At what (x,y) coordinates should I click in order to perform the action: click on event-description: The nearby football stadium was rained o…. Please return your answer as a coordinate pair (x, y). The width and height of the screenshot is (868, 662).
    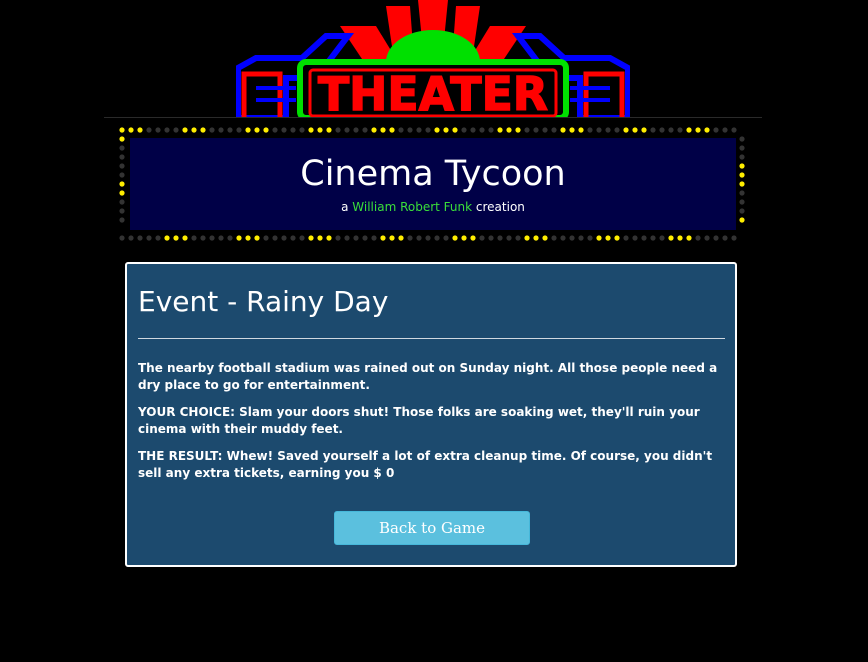
    Looking at the image, I should click on (428, 376).